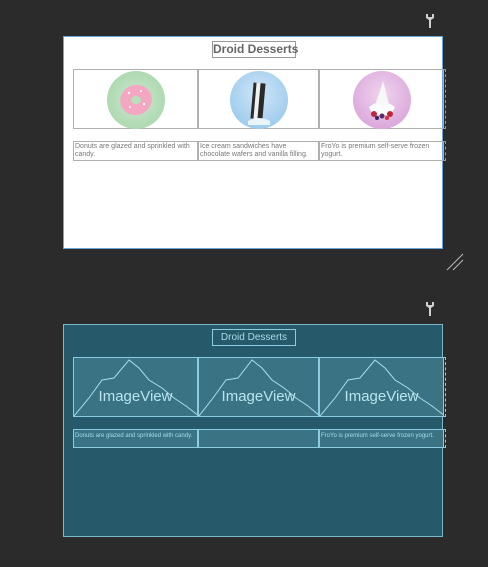  I want to click on froyo-imageview, so click(381, 99).